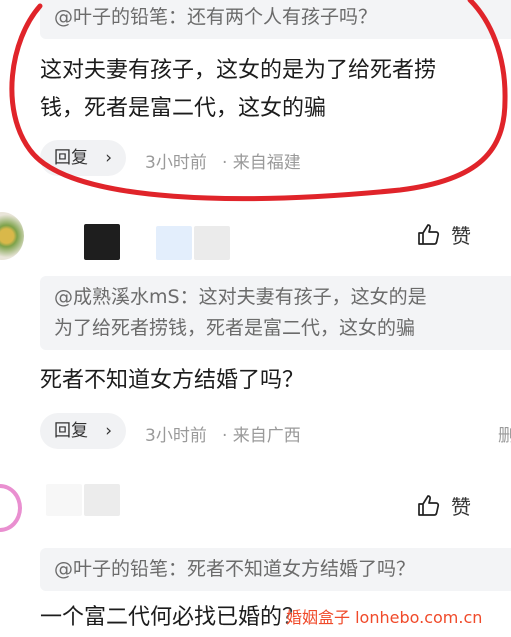 This screenshot has width=511, height=637. What do you see at coordinates (172, 380) in the screenshot?
I see `comment-text: 死者不知道女方结婚了吗？` at bounding box center [172, 380].